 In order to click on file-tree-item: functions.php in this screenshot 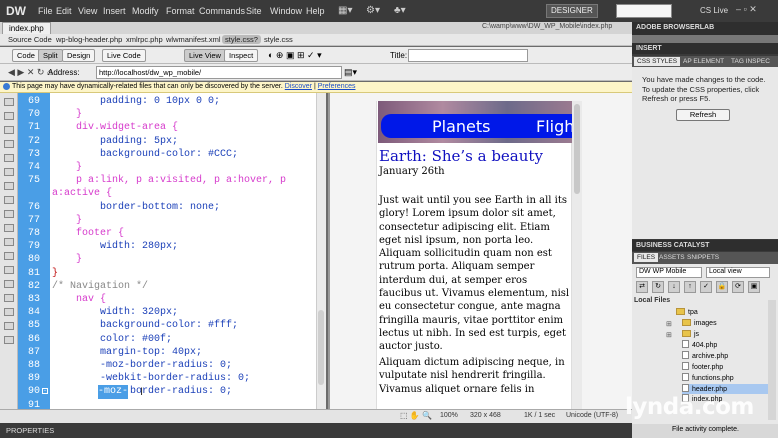, I will do `click(708, 378)`.